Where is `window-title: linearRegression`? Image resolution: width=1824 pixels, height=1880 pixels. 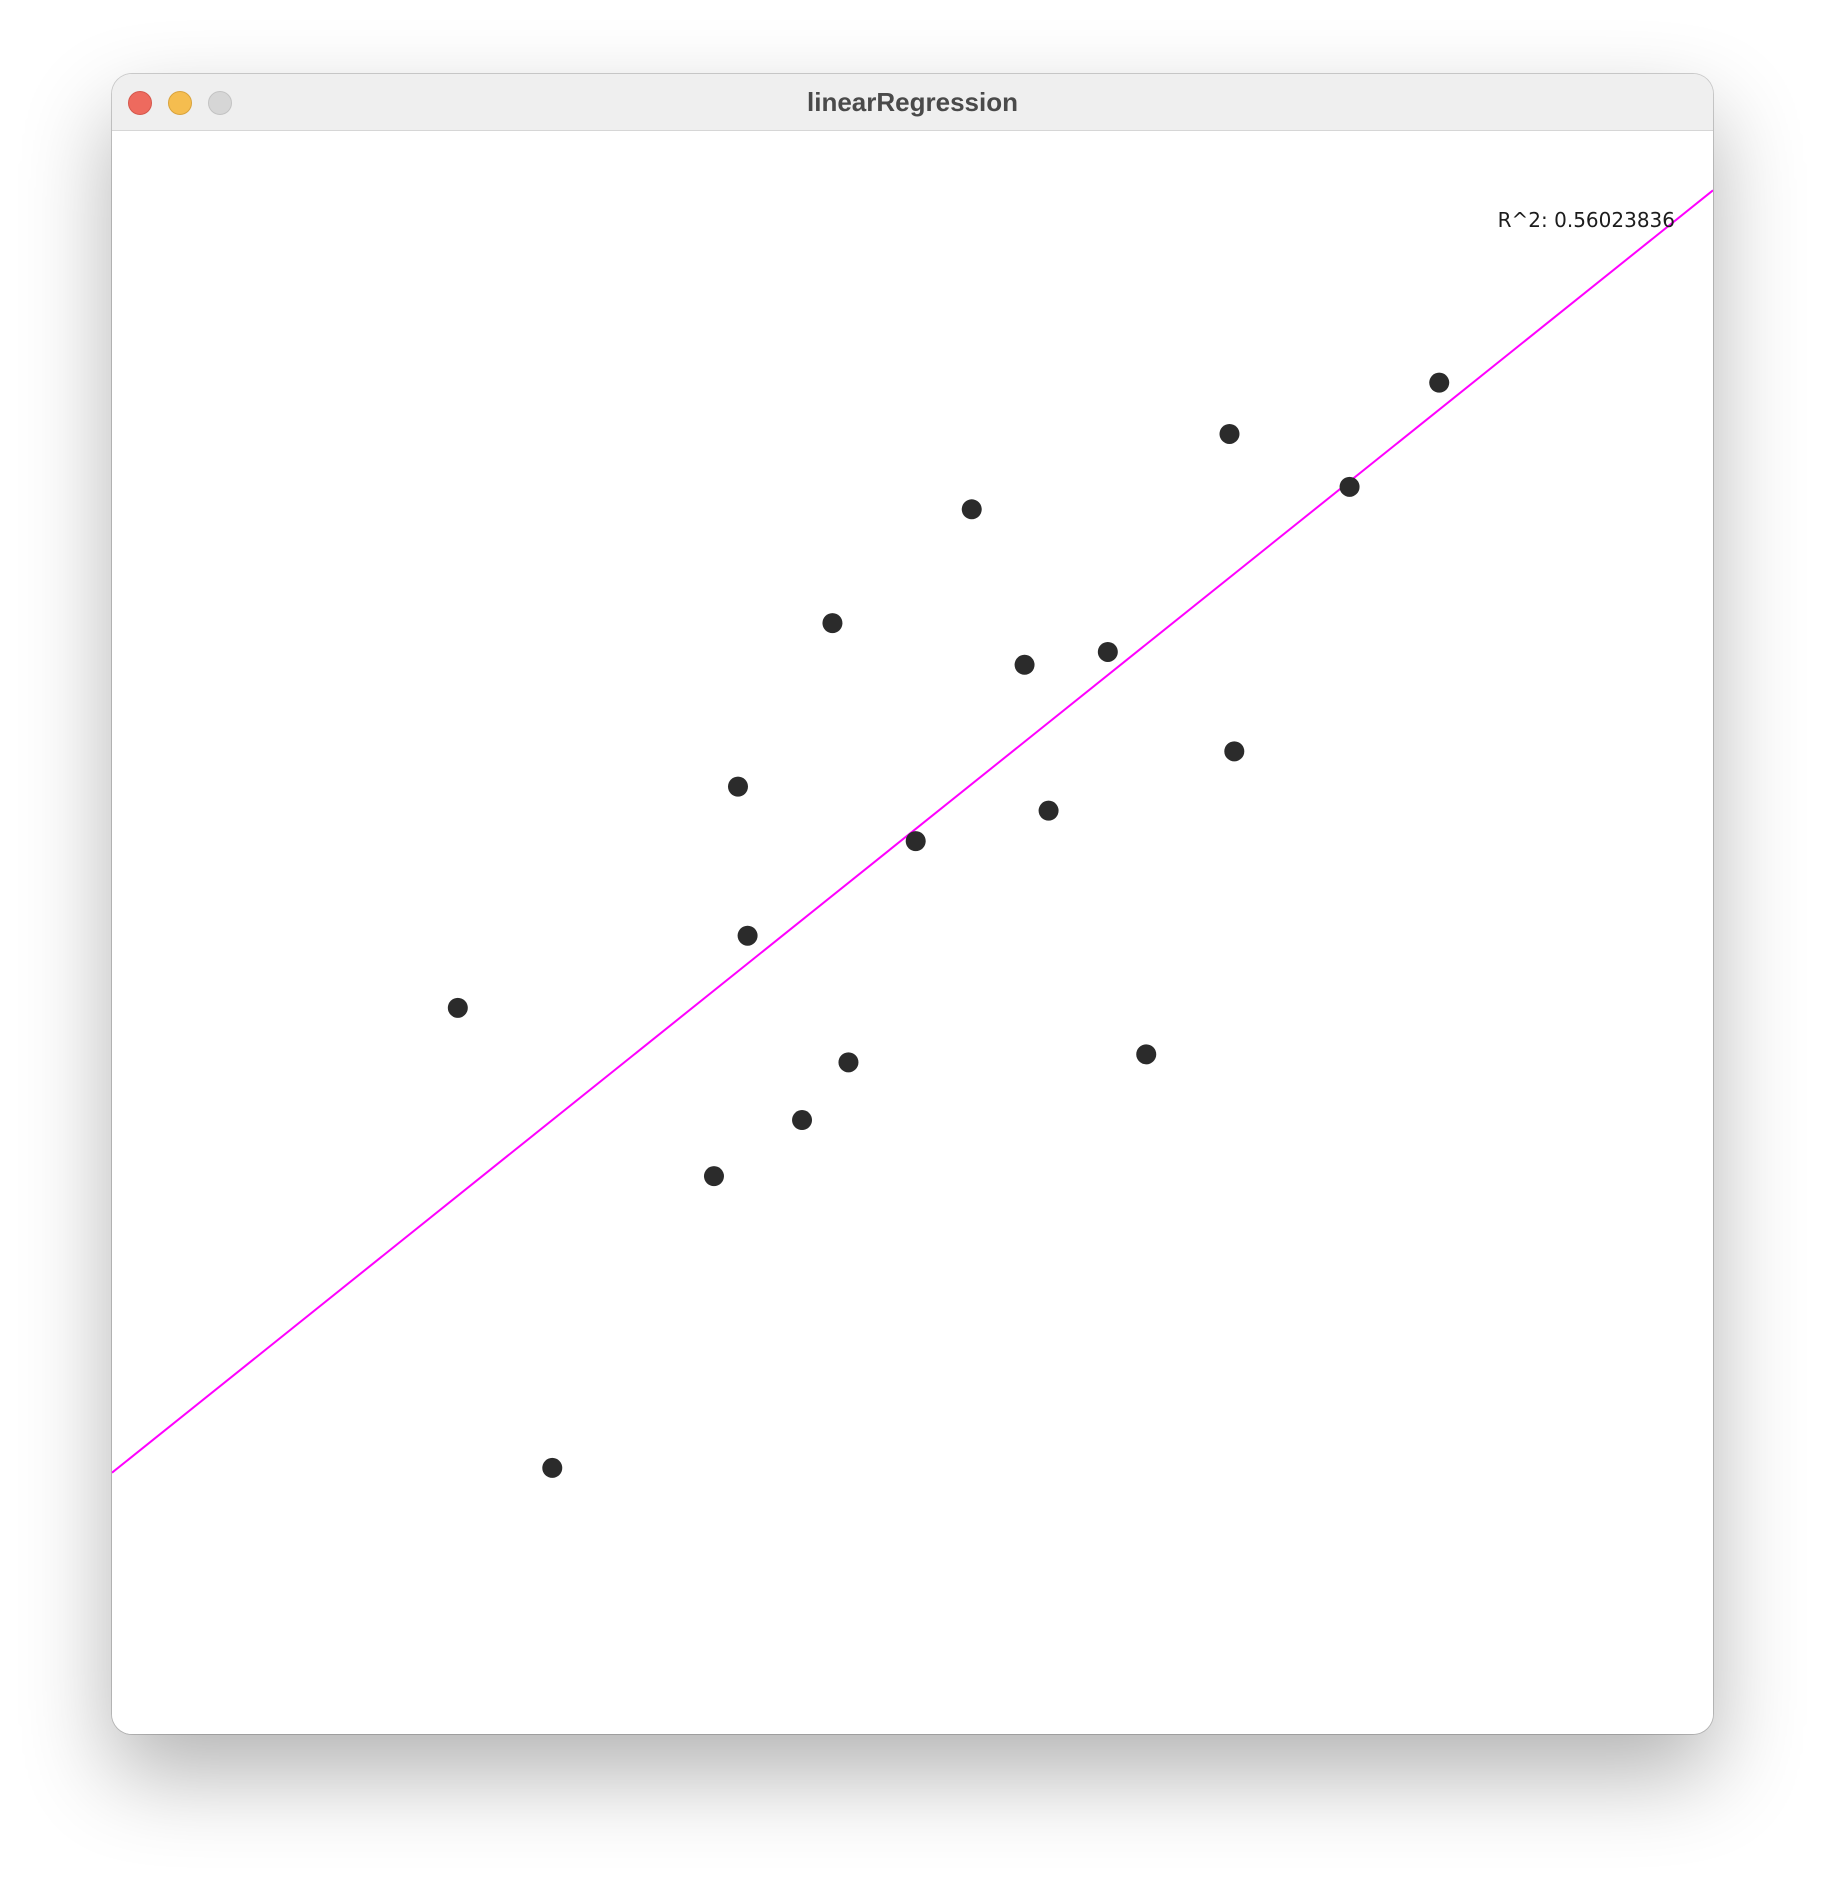 window-title: linearRegression is located at coordinates (912, 102).